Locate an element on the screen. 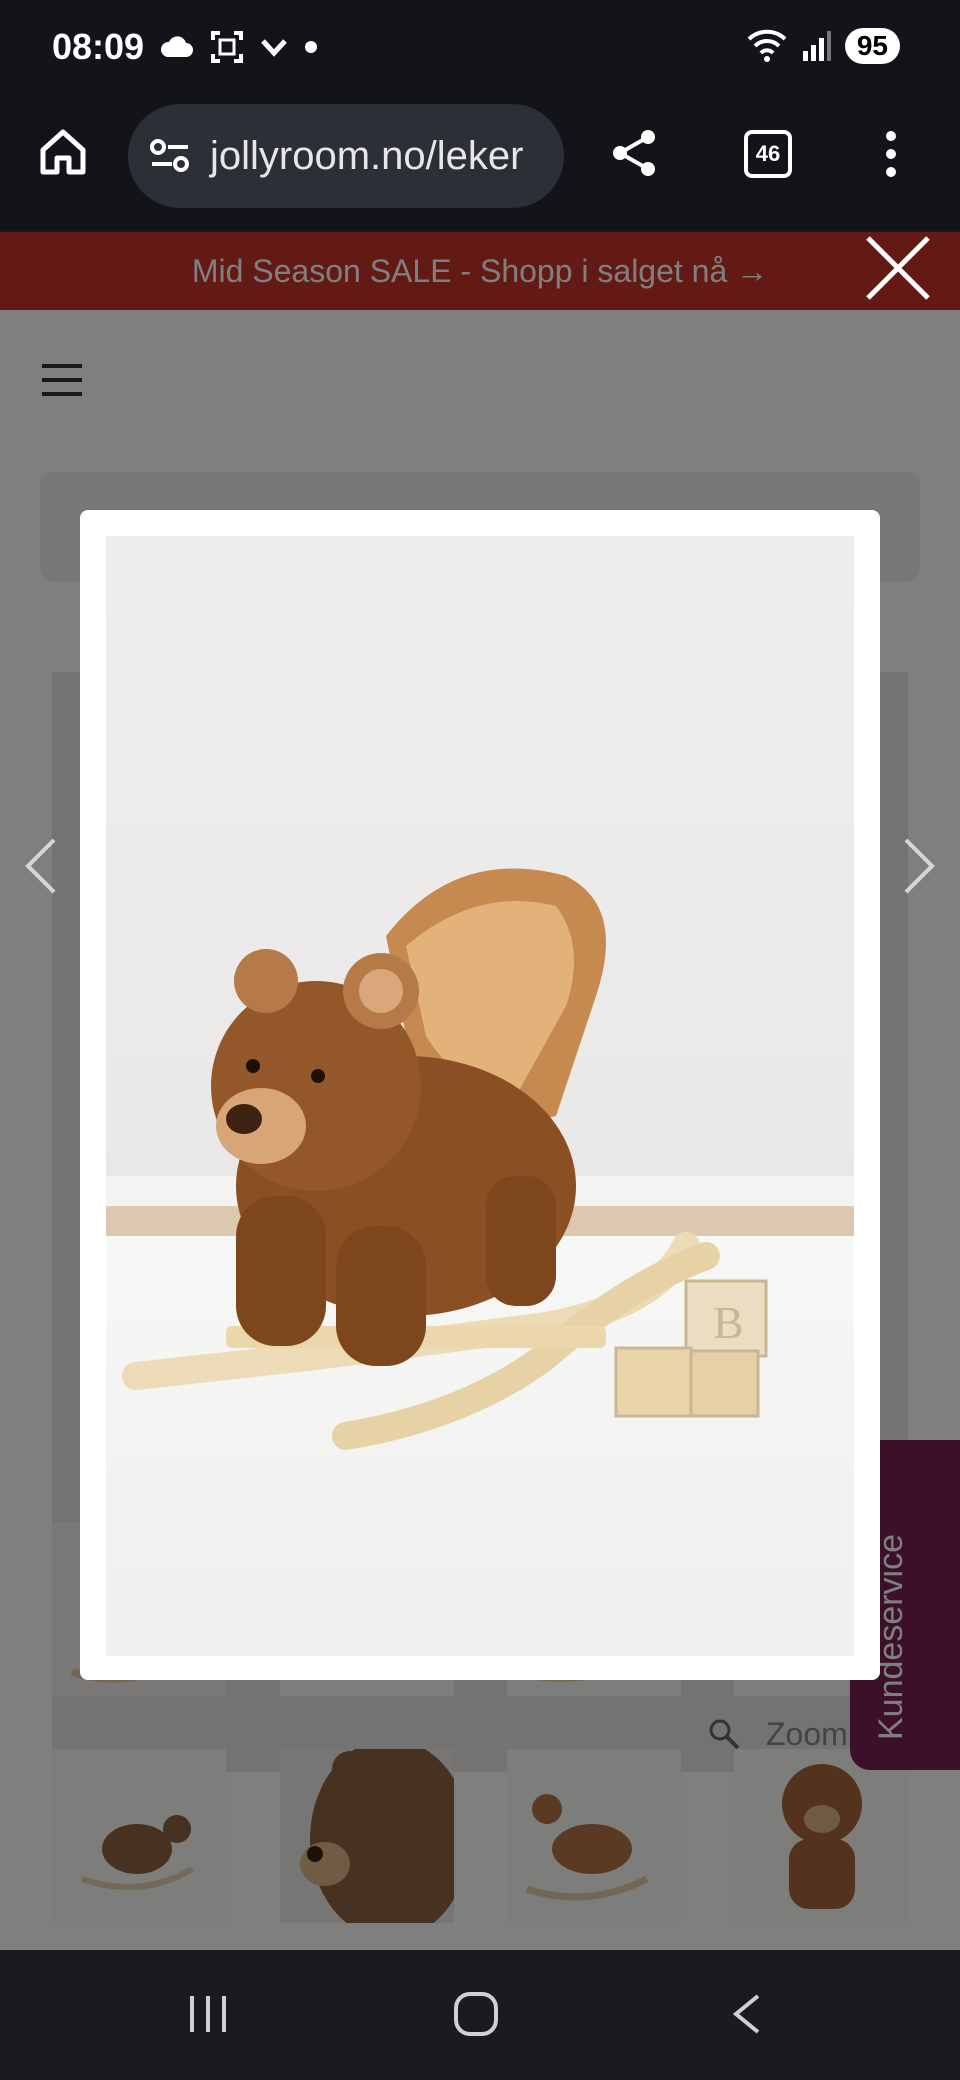 The image size is (960, 2080). chevron-down-icon is located at coordinates (274, 48).